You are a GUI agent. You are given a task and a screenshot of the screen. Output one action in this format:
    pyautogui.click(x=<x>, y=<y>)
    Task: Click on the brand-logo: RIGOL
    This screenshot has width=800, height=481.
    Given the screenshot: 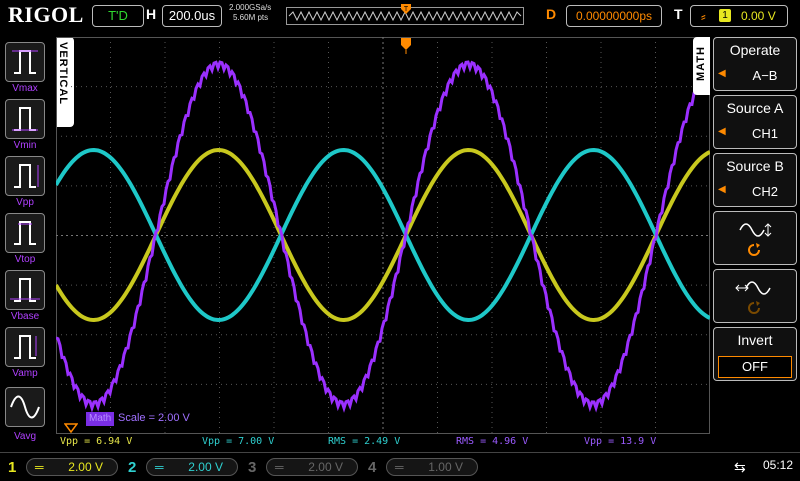 What is the action you would take?
    pyautogui.click(x=46, y=14)
    